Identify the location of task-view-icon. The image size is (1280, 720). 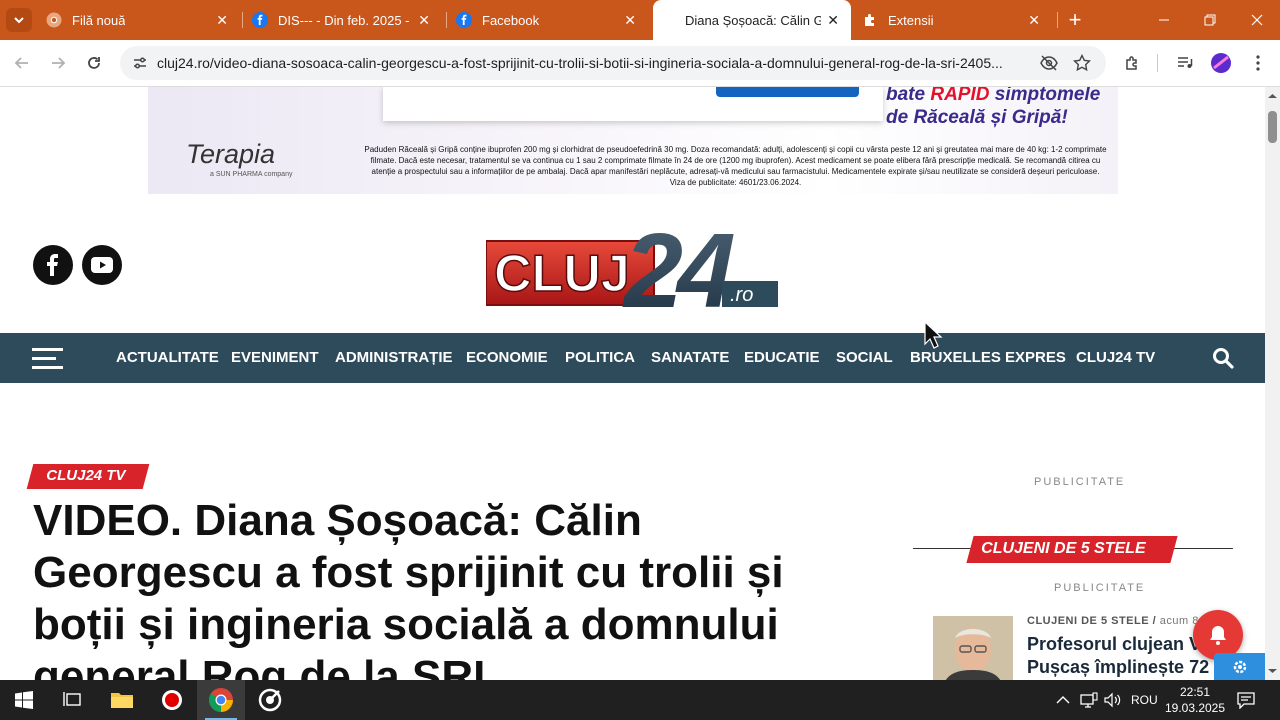
(72, 699).